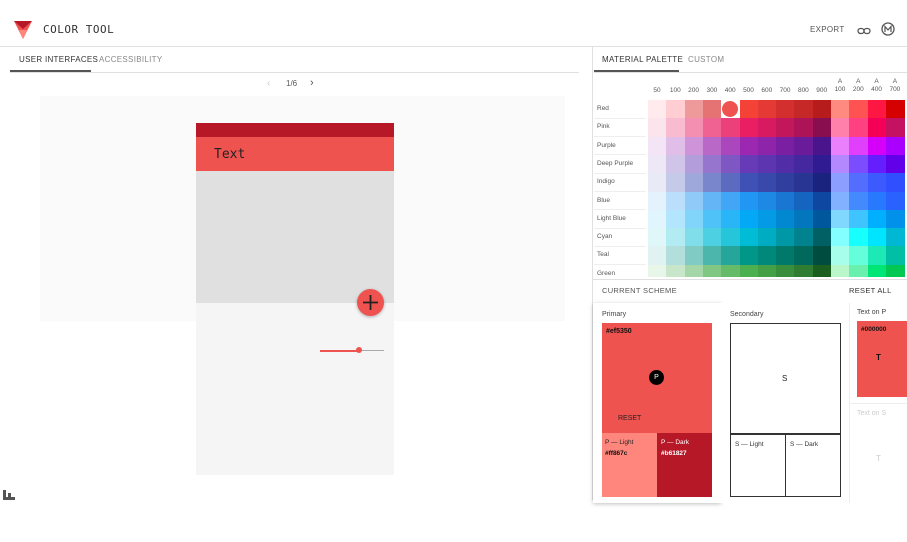 This screenshot has width=907, height=542. I want to click on primary-swatch: #ef5350 P RESET, so click(657, 378).